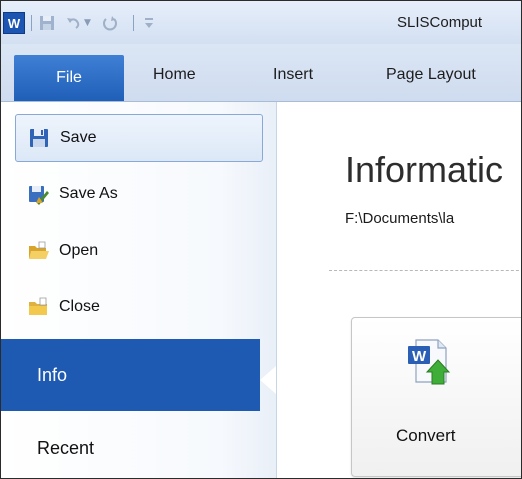  Describe the element at coordinates (79, 306) in the screenshot. I see `close-label: Close` at that location.